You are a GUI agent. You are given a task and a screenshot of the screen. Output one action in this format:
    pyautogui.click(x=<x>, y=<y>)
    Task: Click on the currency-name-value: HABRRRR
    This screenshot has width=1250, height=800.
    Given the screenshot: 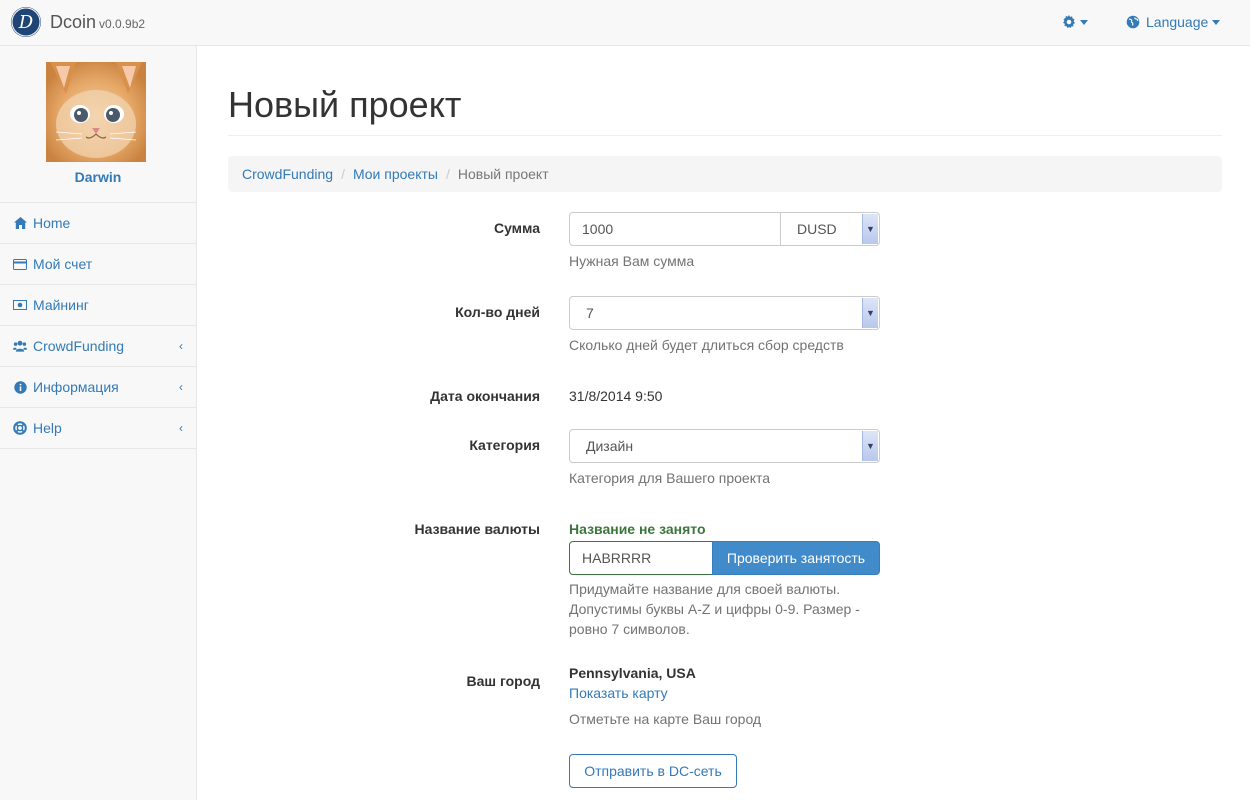 What is the action you would take?
    pyautogui.click(x=617, y=558)
    